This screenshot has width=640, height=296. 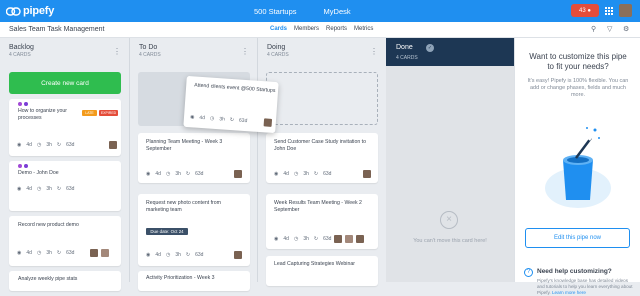 What do you see at coordinates (594, 29) in the screenshot?
I see `search-icon: ⚲` at bounding box center [594, 29].